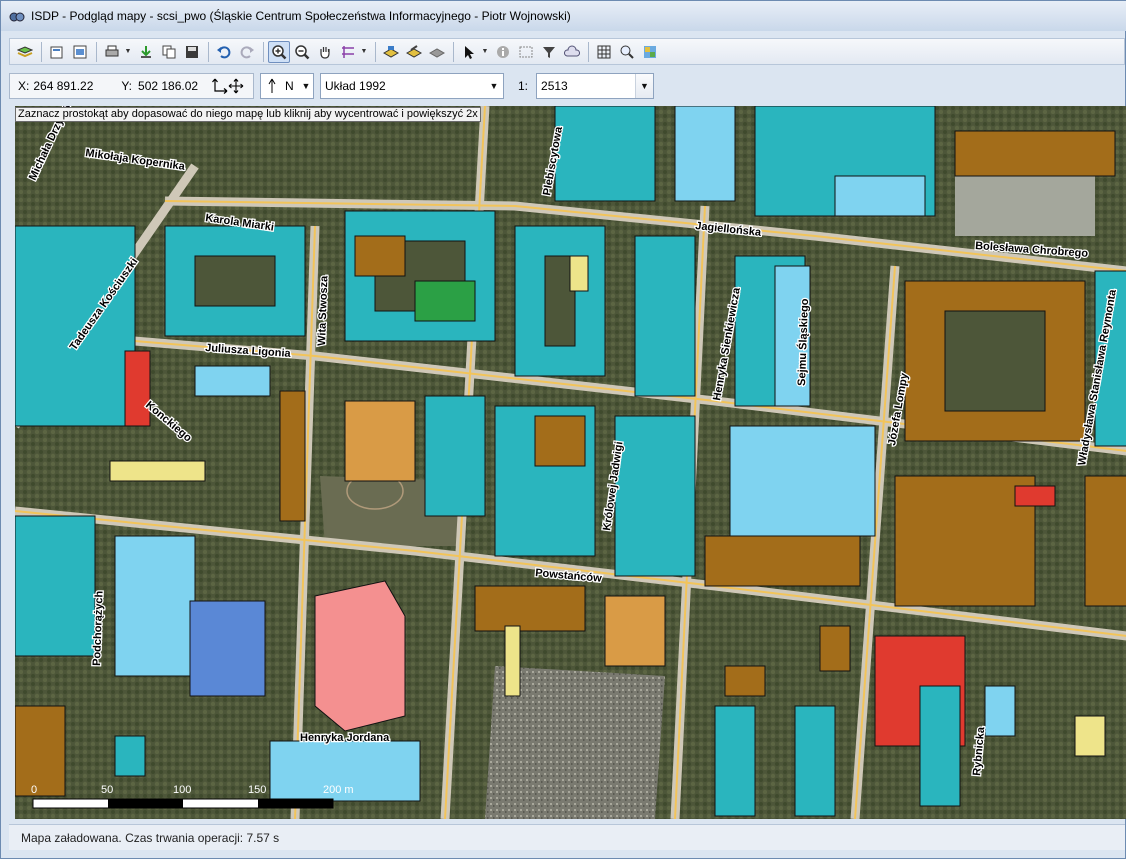  I want to click on copy-icon, so click(169, 52).